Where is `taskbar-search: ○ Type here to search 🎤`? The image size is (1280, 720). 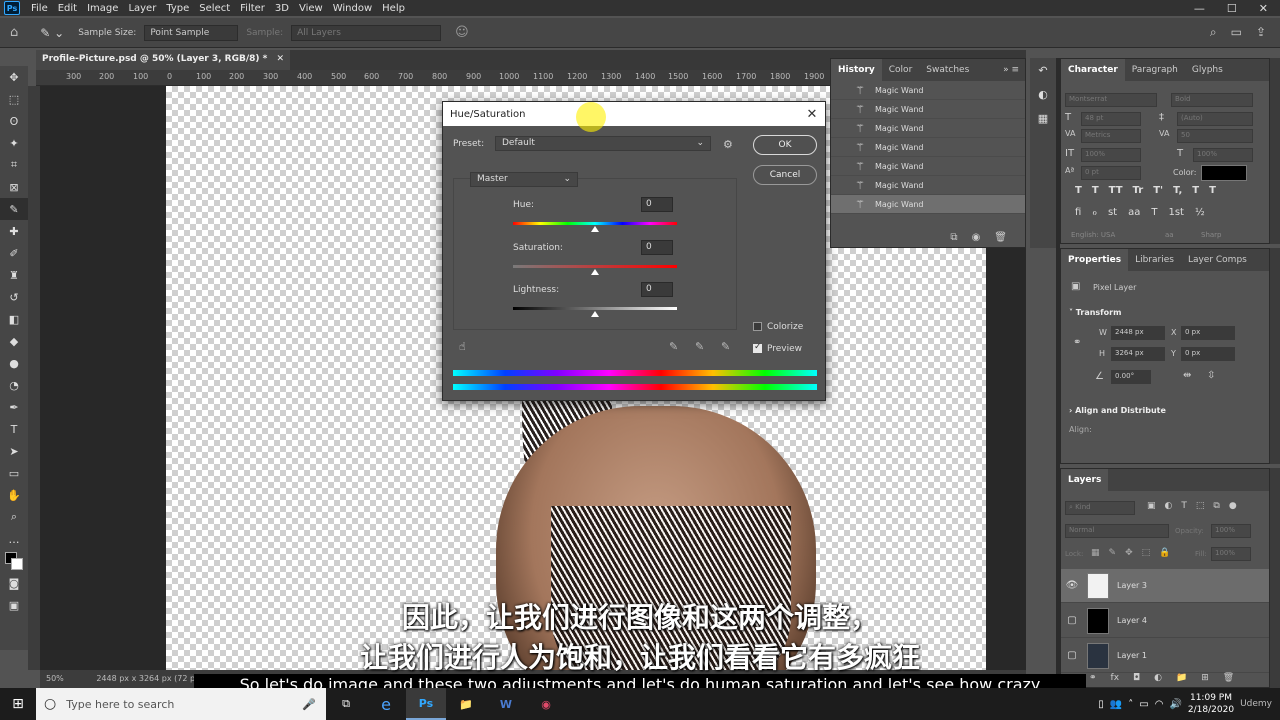 taskbar-search: ○ Type here to search 🎤 is located at coordinates (181, 704).